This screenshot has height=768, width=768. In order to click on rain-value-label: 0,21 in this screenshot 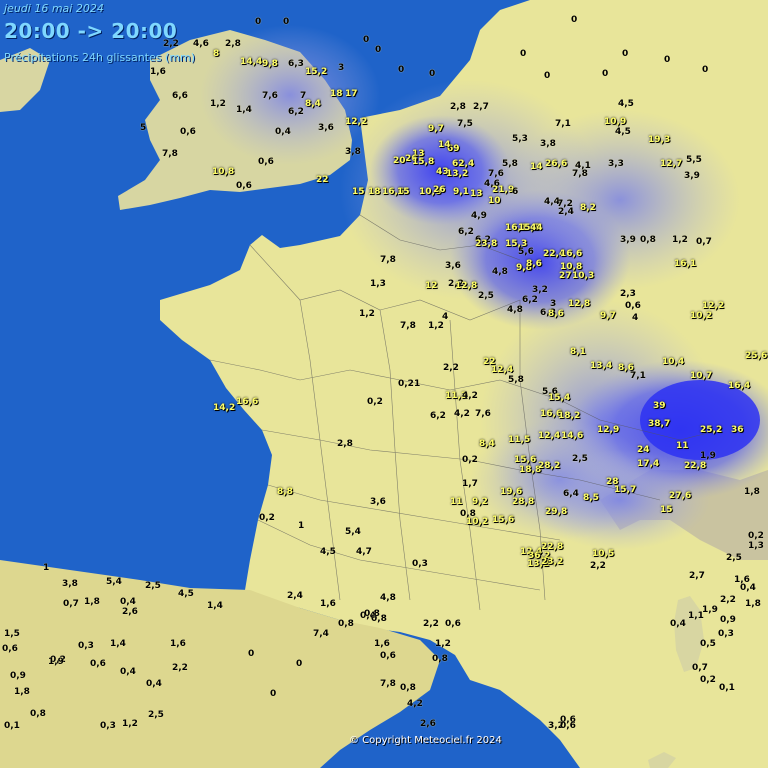, I will do `click(409, 384)`.